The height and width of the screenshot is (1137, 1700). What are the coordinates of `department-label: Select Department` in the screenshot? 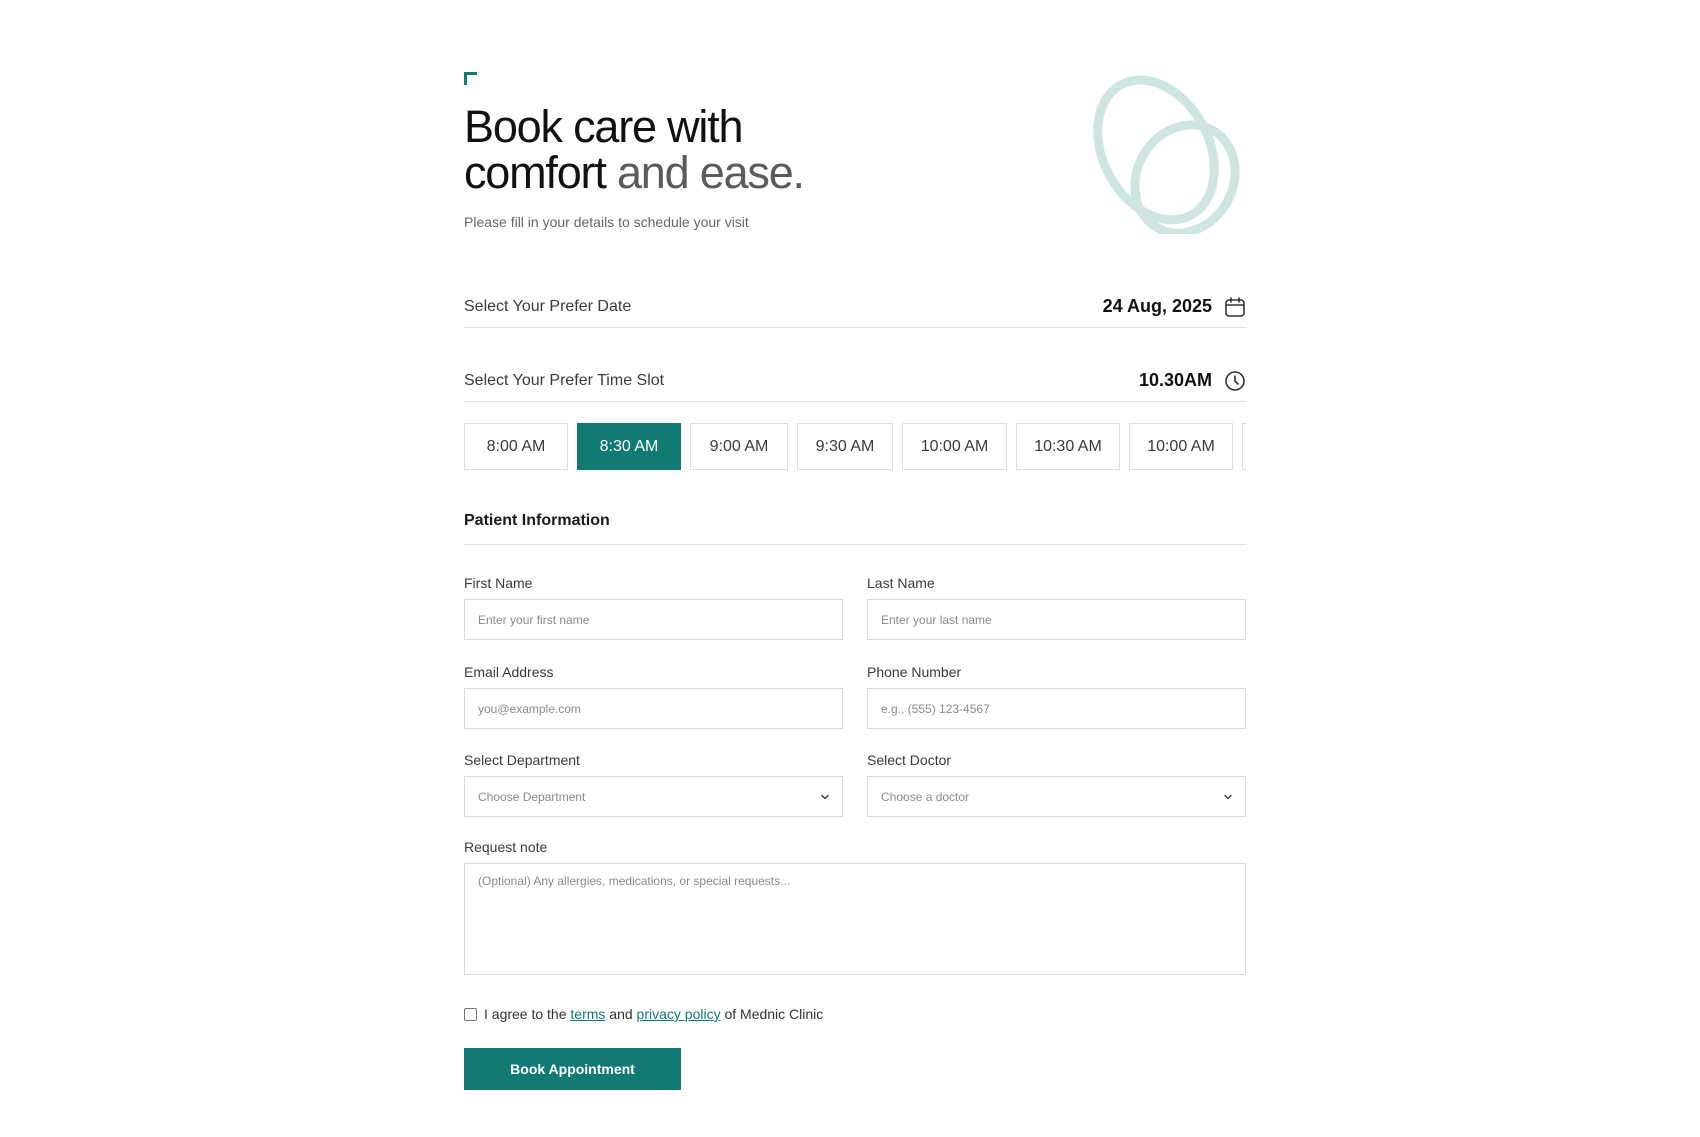 It's located at (522, 760).